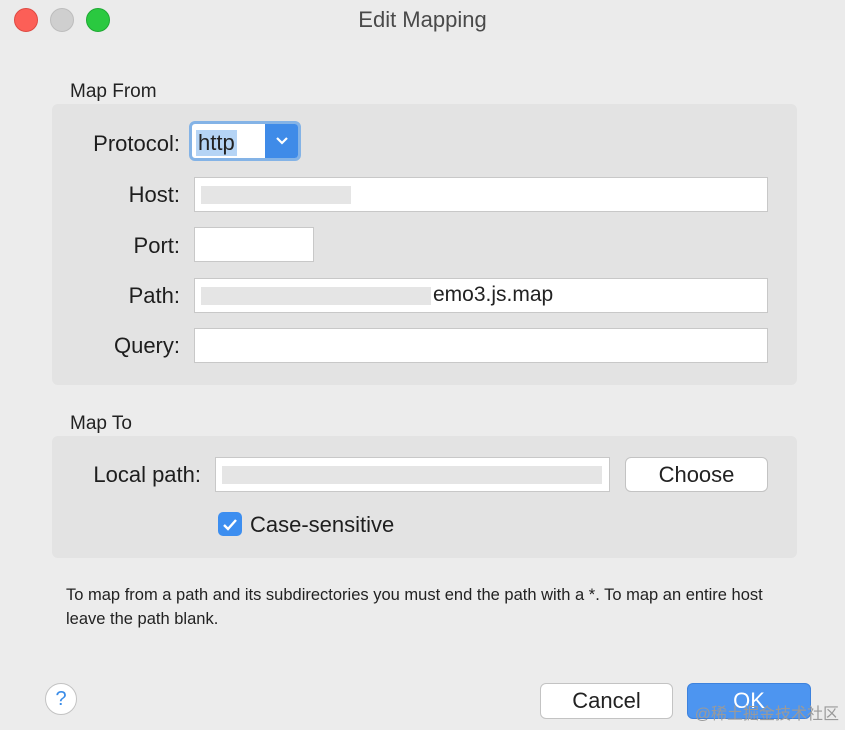  Describe the element at coordinates (481, 194) in the screenshot. I see `host-field` at that location.